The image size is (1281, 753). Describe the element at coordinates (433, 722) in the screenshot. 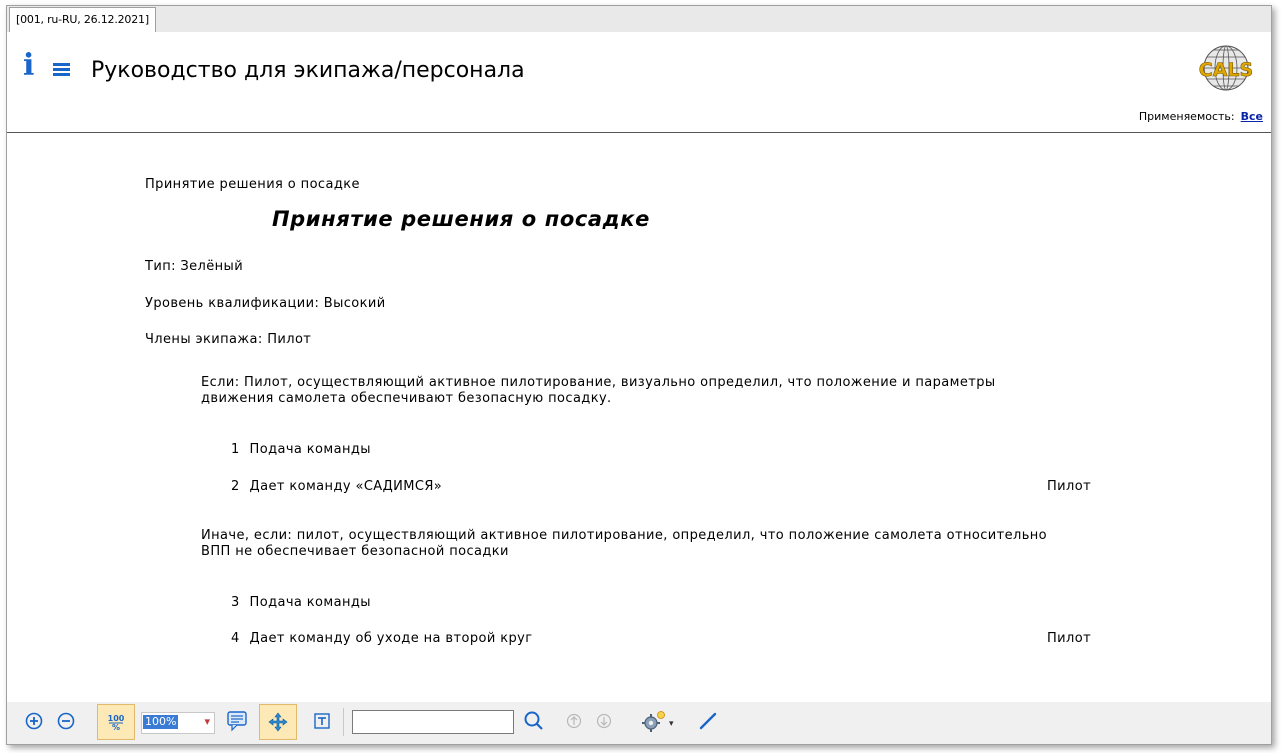

I see `search-input` at that location.